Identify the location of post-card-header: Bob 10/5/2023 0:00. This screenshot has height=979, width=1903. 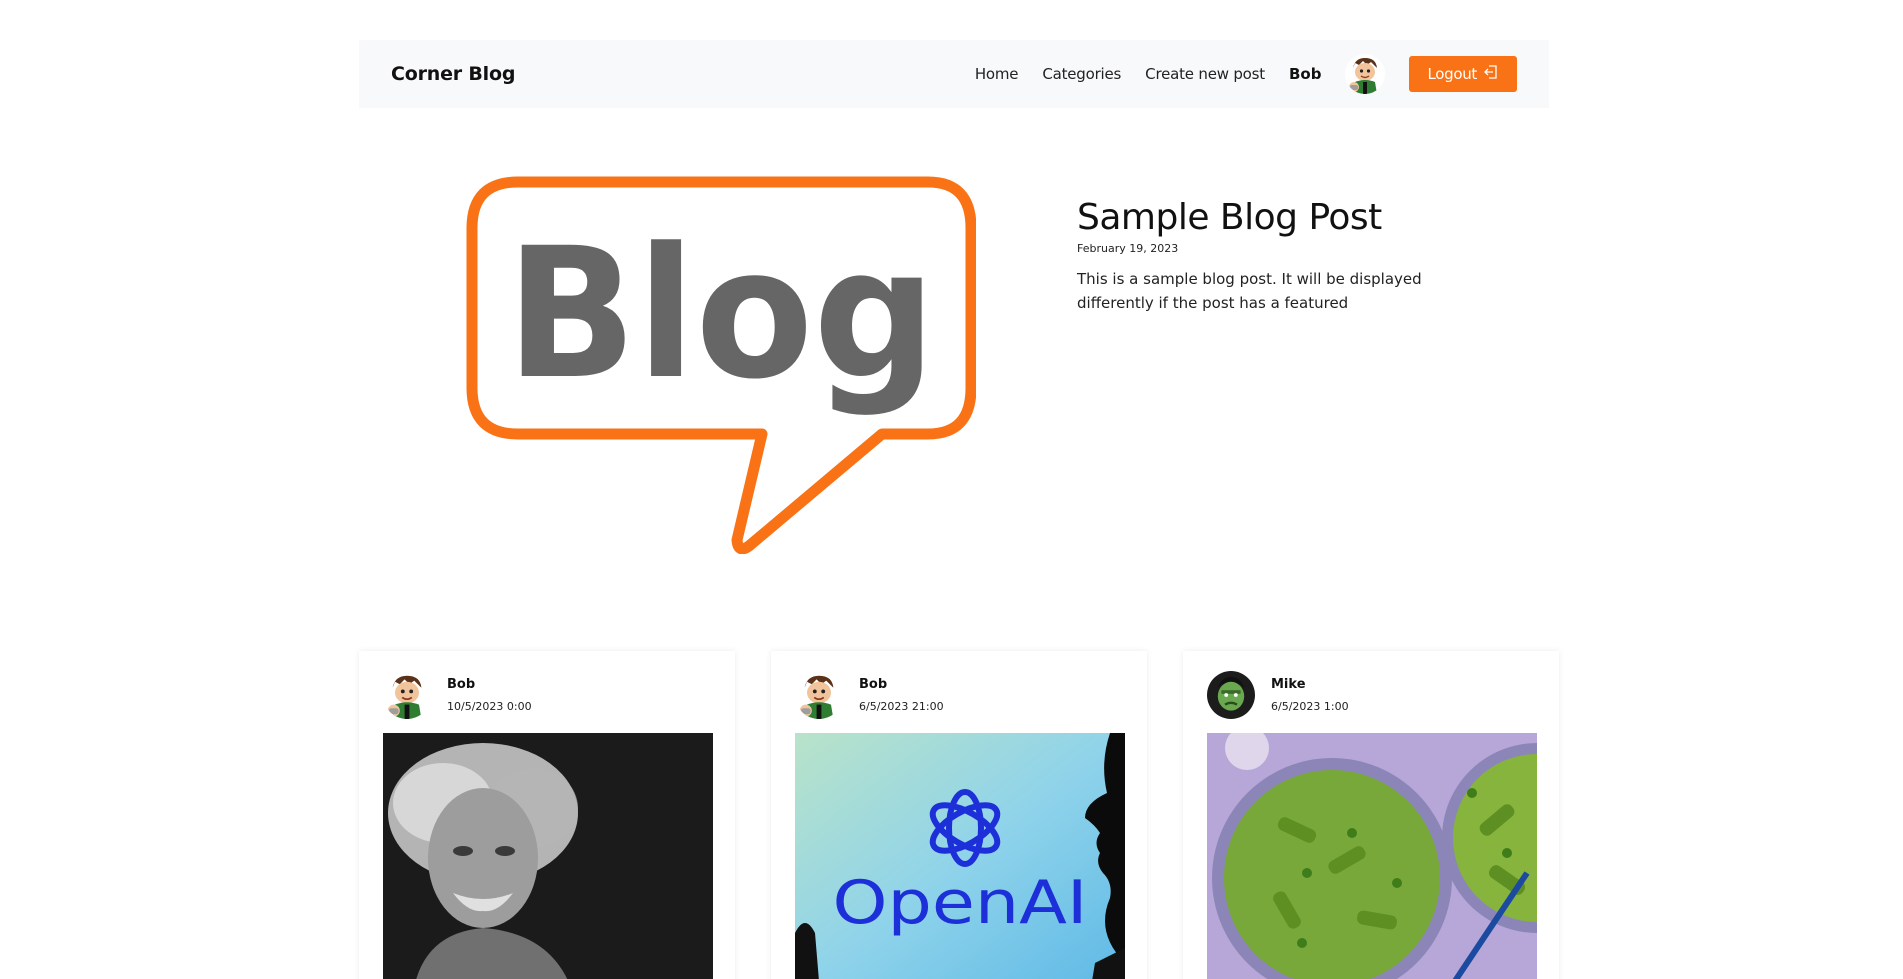
(457, 695).